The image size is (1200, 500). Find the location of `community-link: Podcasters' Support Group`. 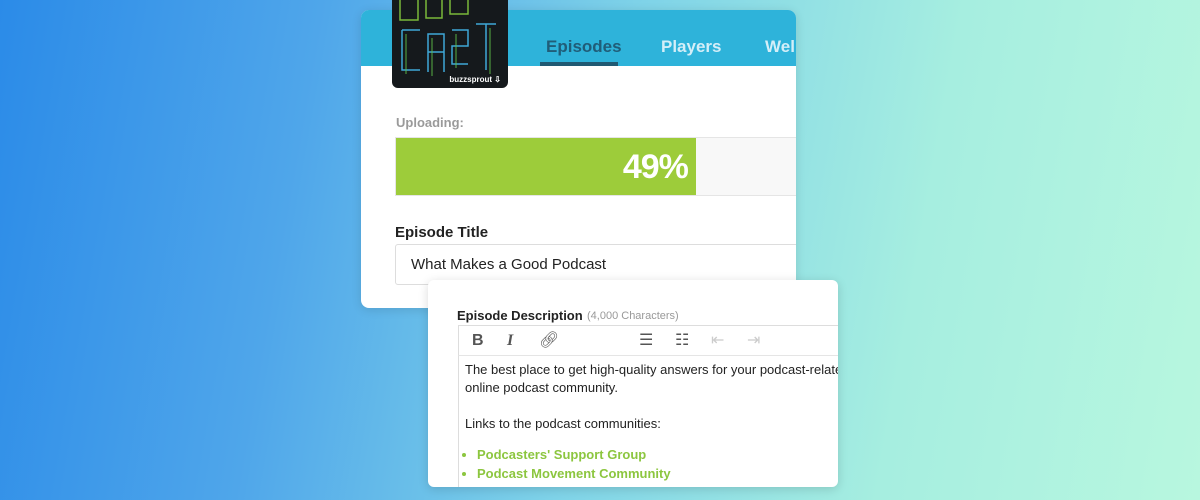

community-link: Podcasters' Support Group is located at coordinates (561, 454).